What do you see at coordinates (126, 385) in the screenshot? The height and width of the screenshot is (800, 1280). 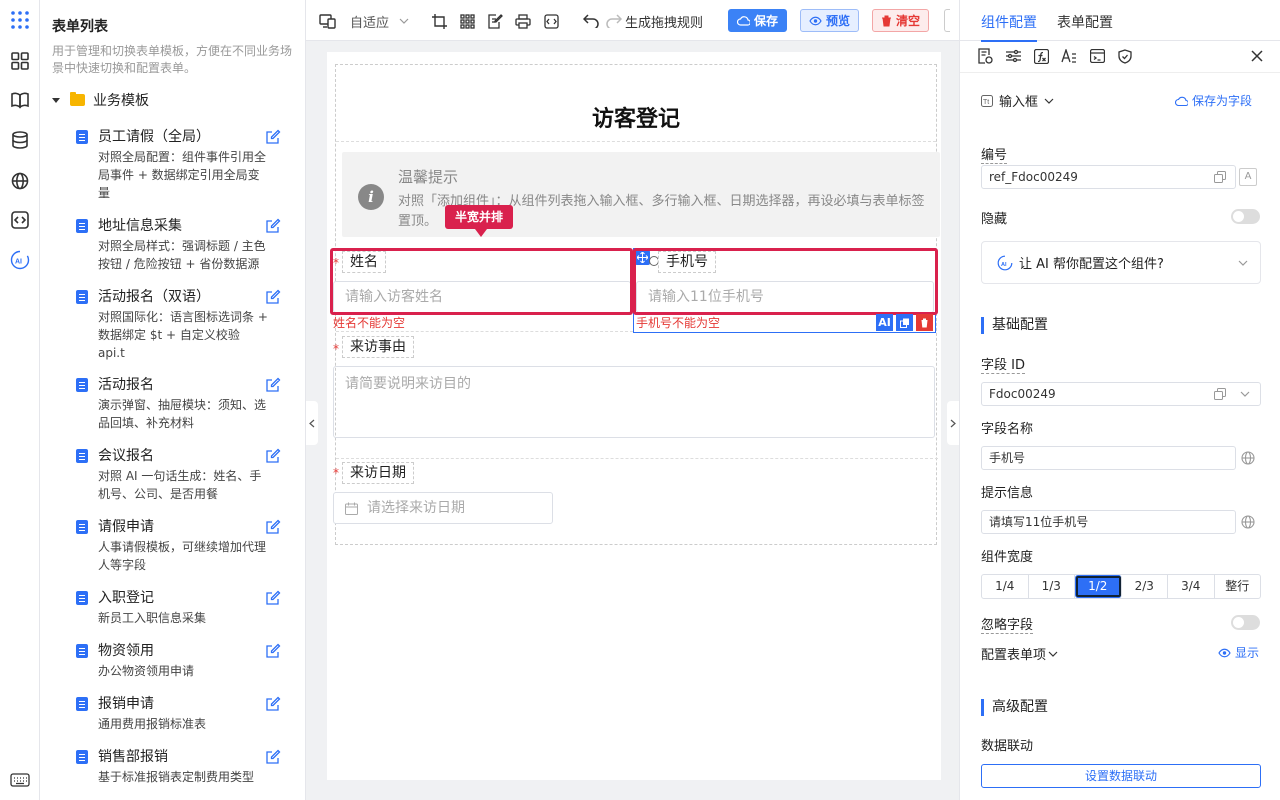 I see `template-name: 活动报名` at bounding box center [126, 385].